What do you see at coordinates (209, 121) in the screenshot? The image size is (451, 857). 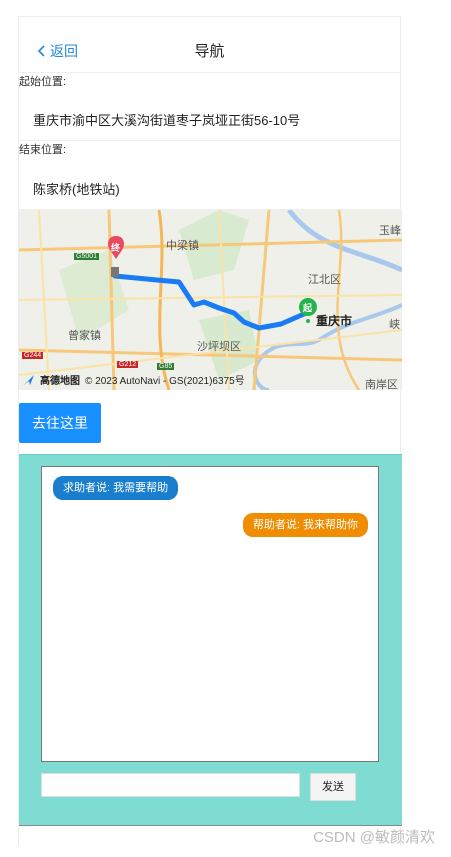 I see `start-field: 重庆市渝中区大溪沟街道枣子岚垭正街56-10号` at bounding box center [209, 121].